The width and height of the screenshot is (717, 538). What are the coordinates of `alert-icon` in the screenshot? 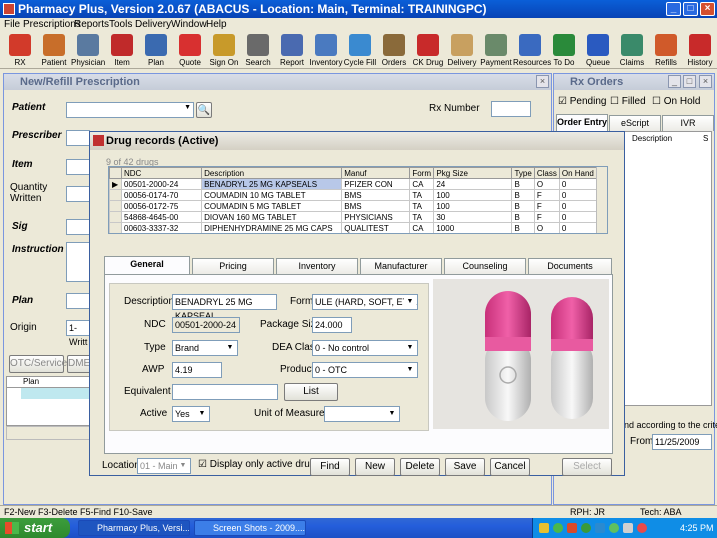 It's located at (642, 528).